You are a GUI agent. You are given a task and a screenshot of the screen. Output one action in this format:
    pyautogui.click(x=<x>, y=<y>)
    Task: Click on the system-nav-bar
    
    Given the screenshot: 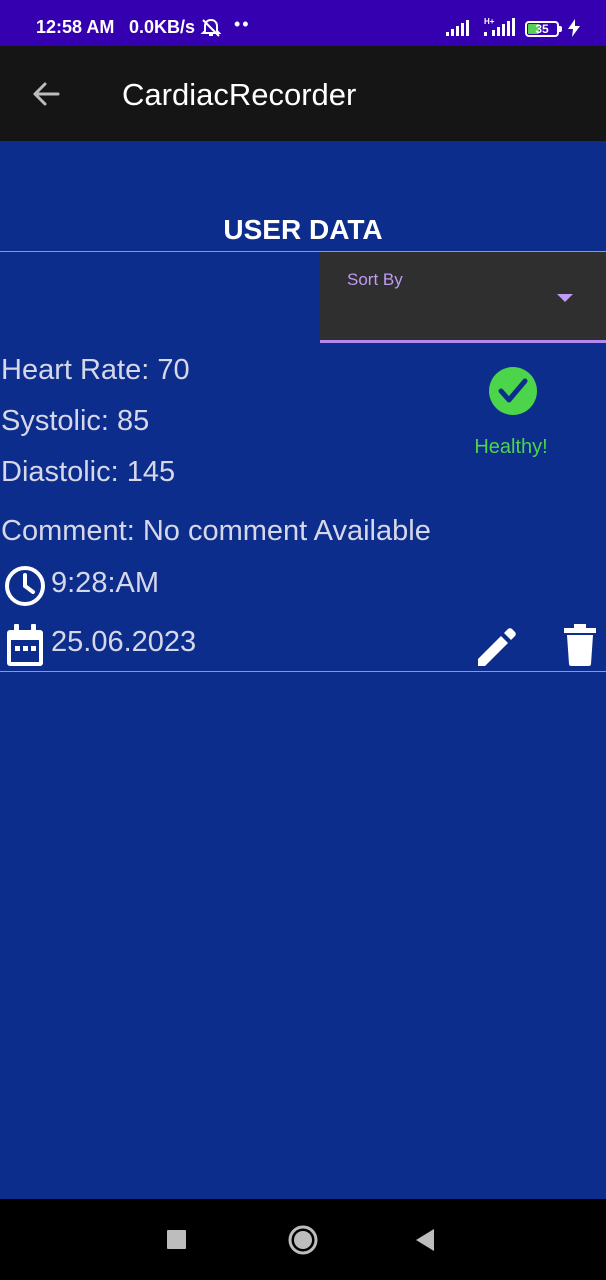 What is the action you would take?
    pyautogui.click(x=303, y=1239)
    